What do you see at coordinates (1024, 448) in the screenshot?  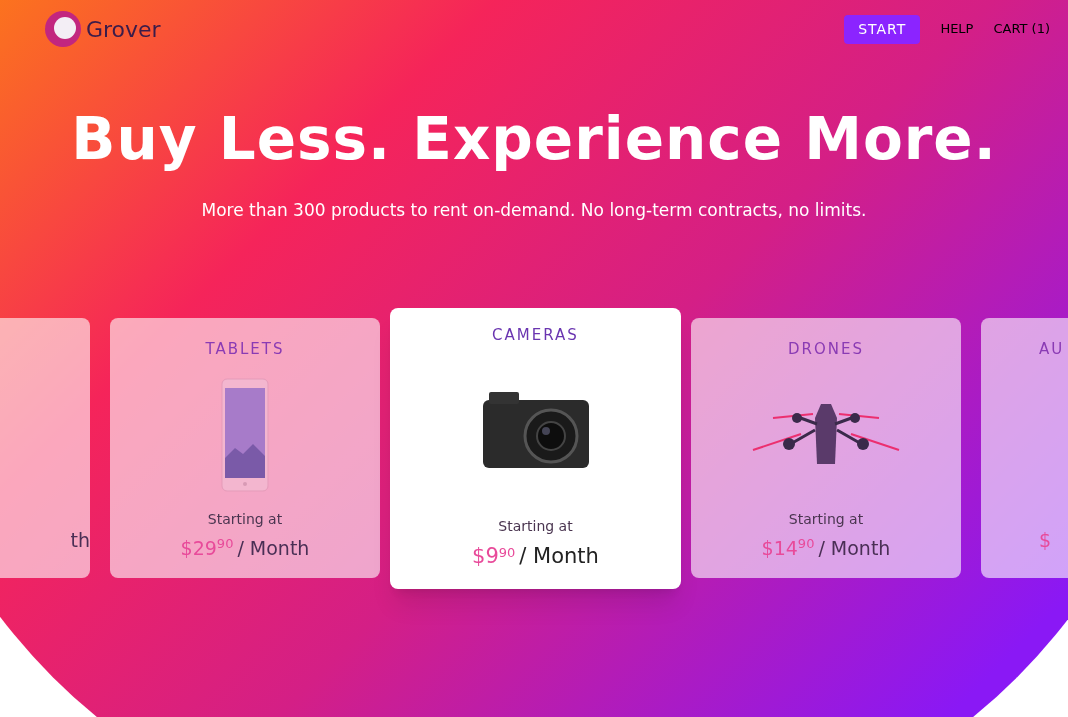 I see `product-card: AU $` at bounding box center [1024, 448].